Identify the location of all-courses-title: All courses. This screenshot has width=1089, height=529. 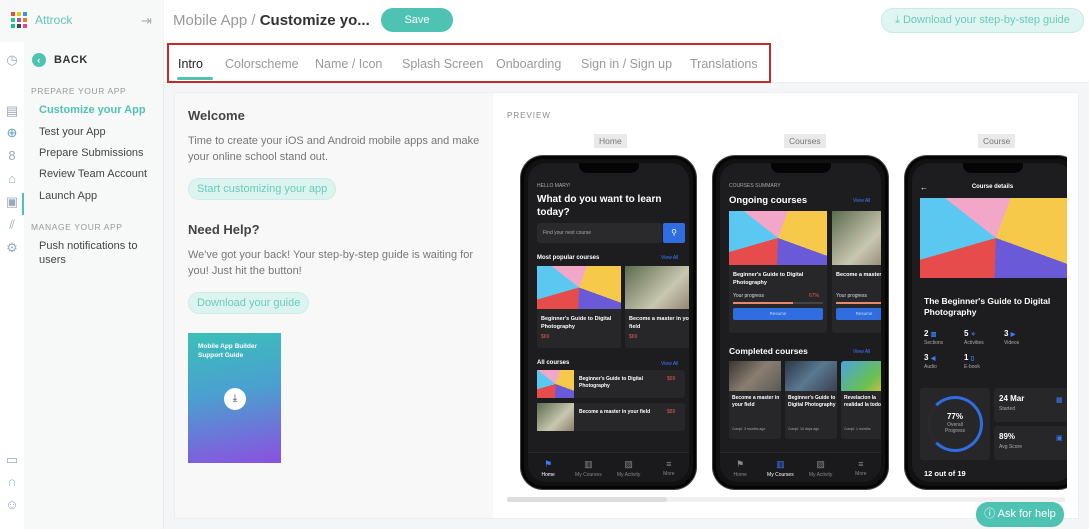
(553, 363).